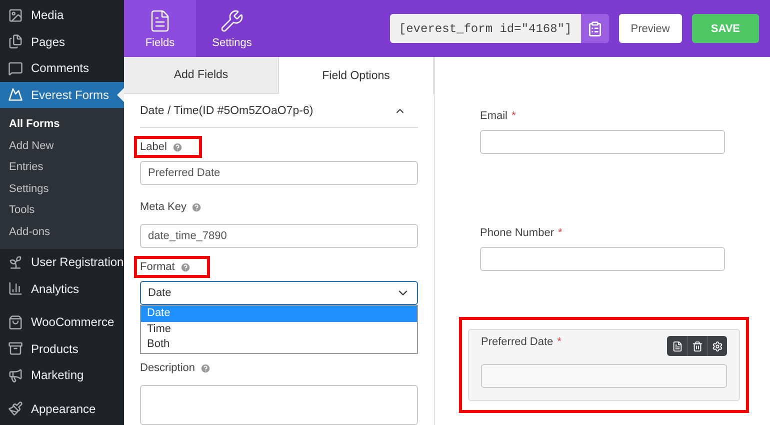  I want to click on trash-icon, so click(697, 346).